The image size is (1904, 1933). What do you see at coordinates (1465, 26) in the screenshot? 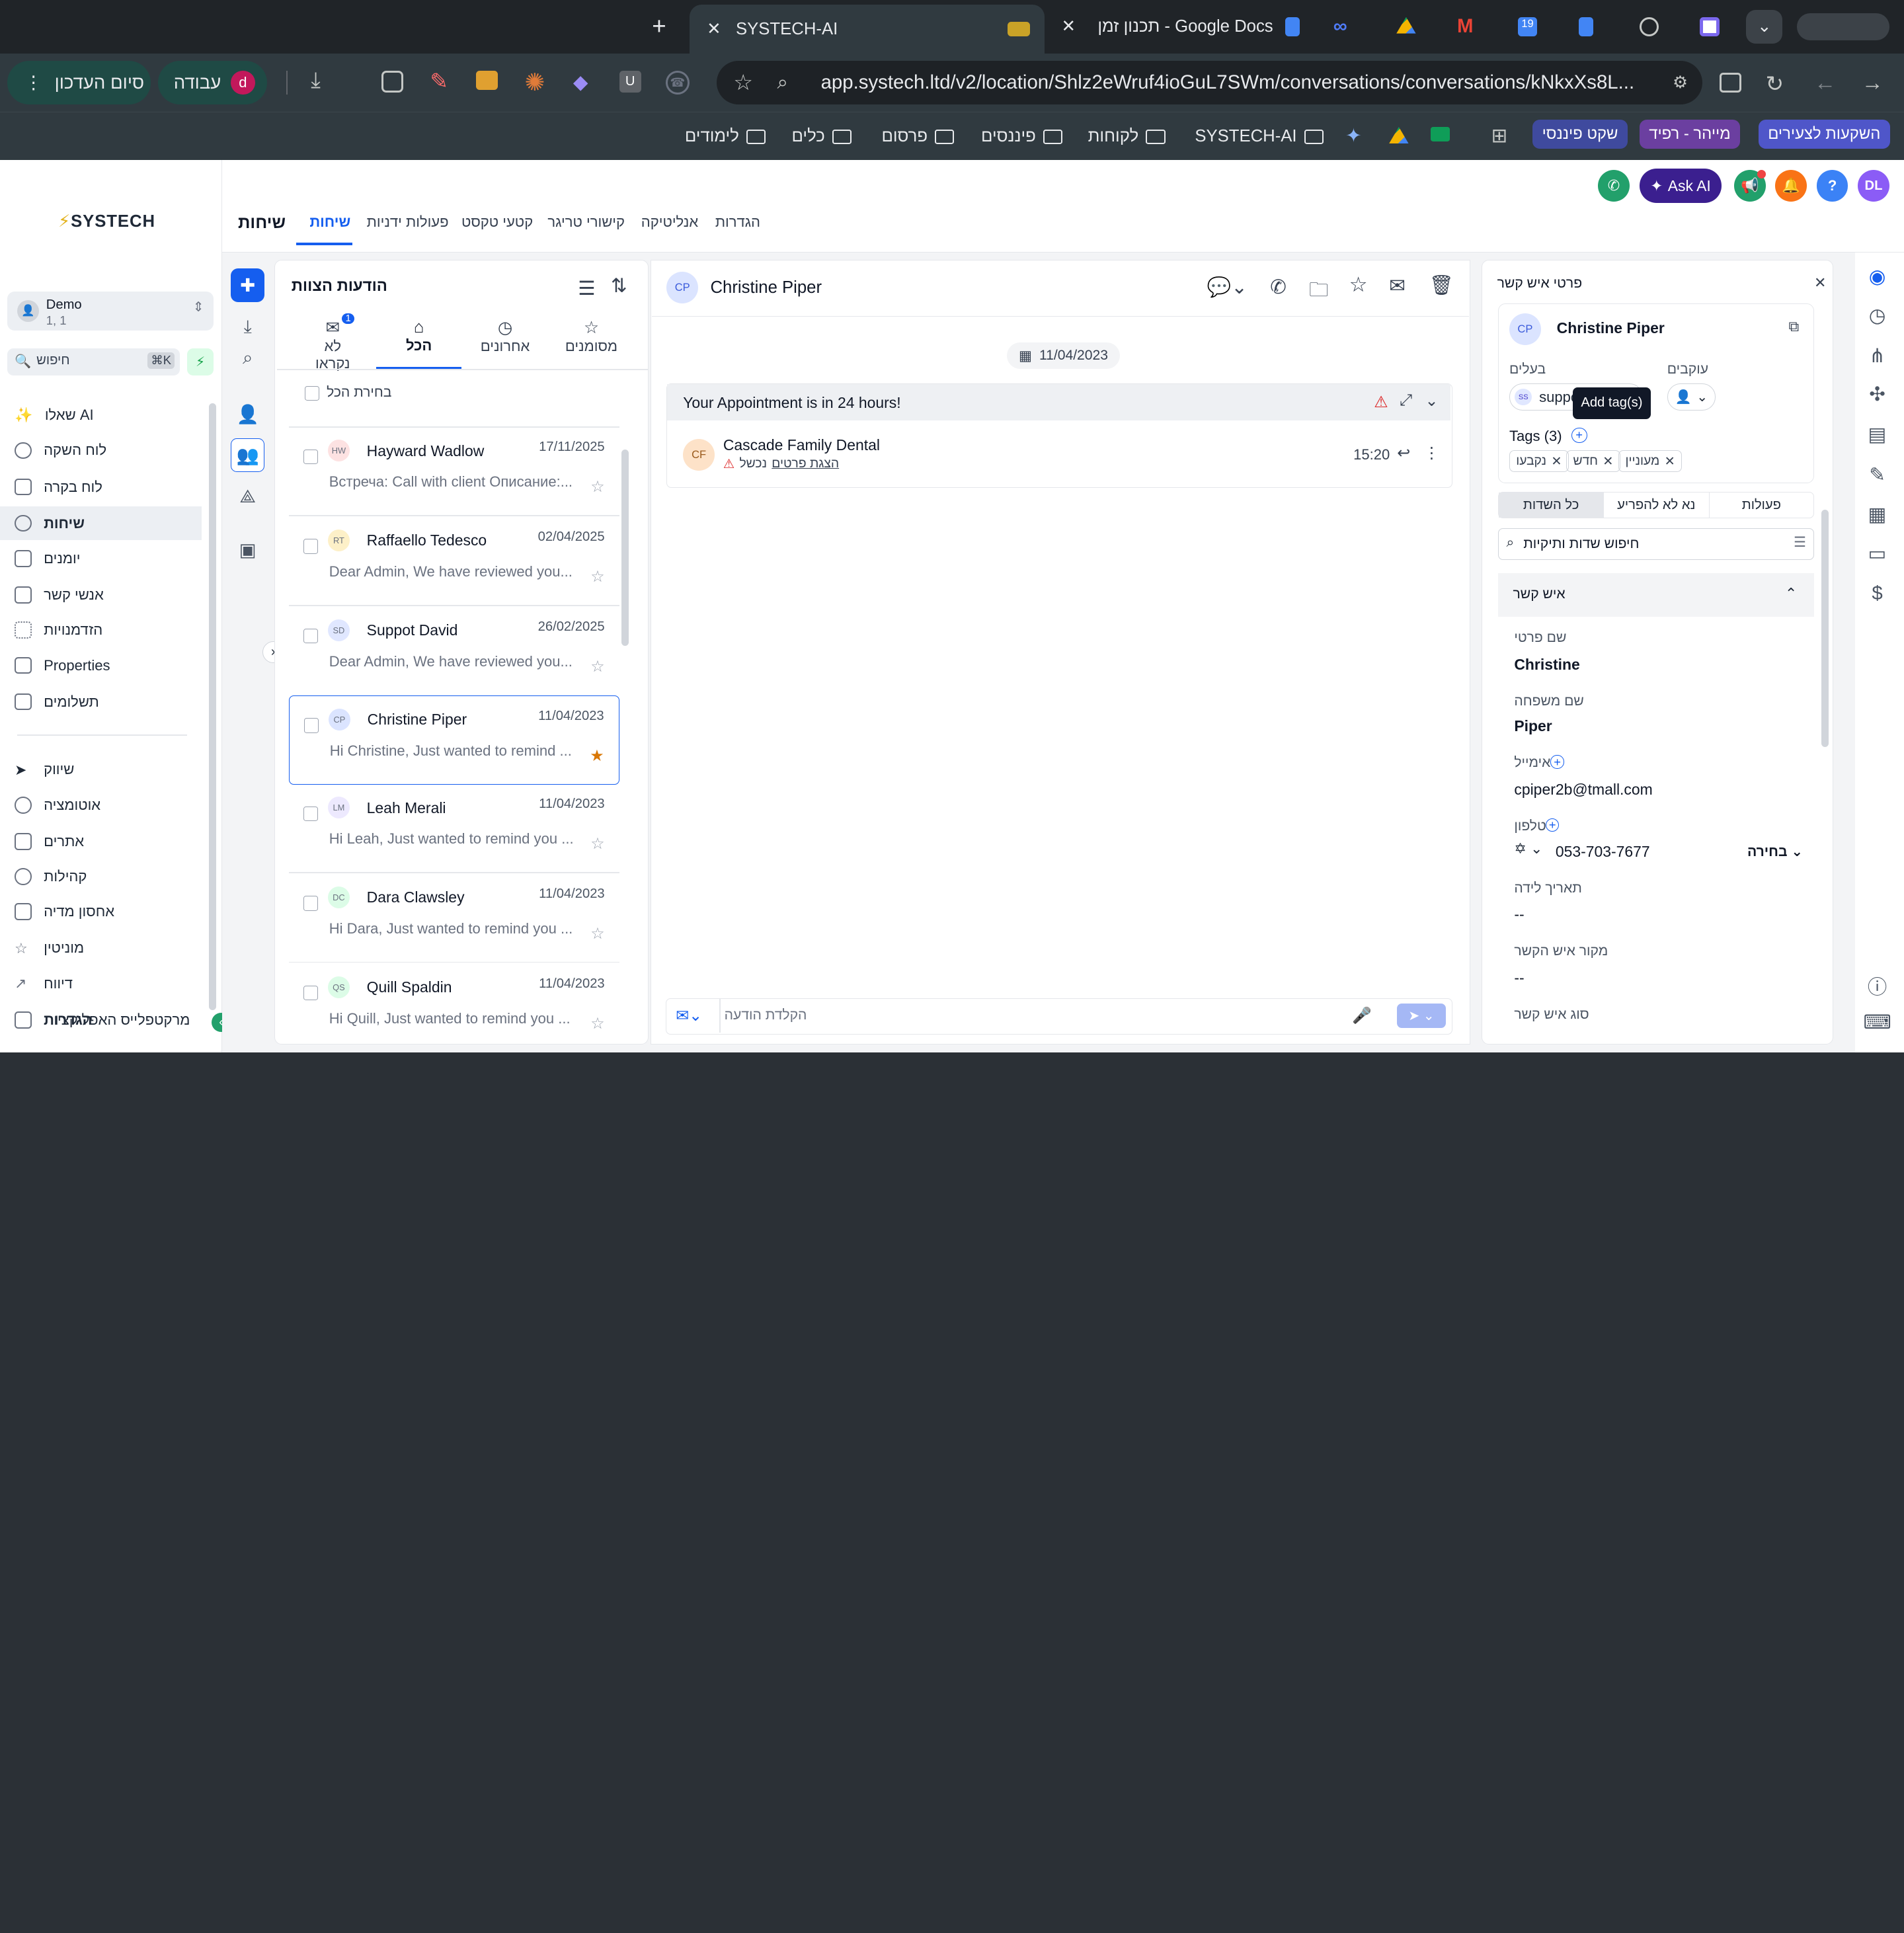
I see `tab-favicon-gmail: M` at bounding box center [1465, 26].